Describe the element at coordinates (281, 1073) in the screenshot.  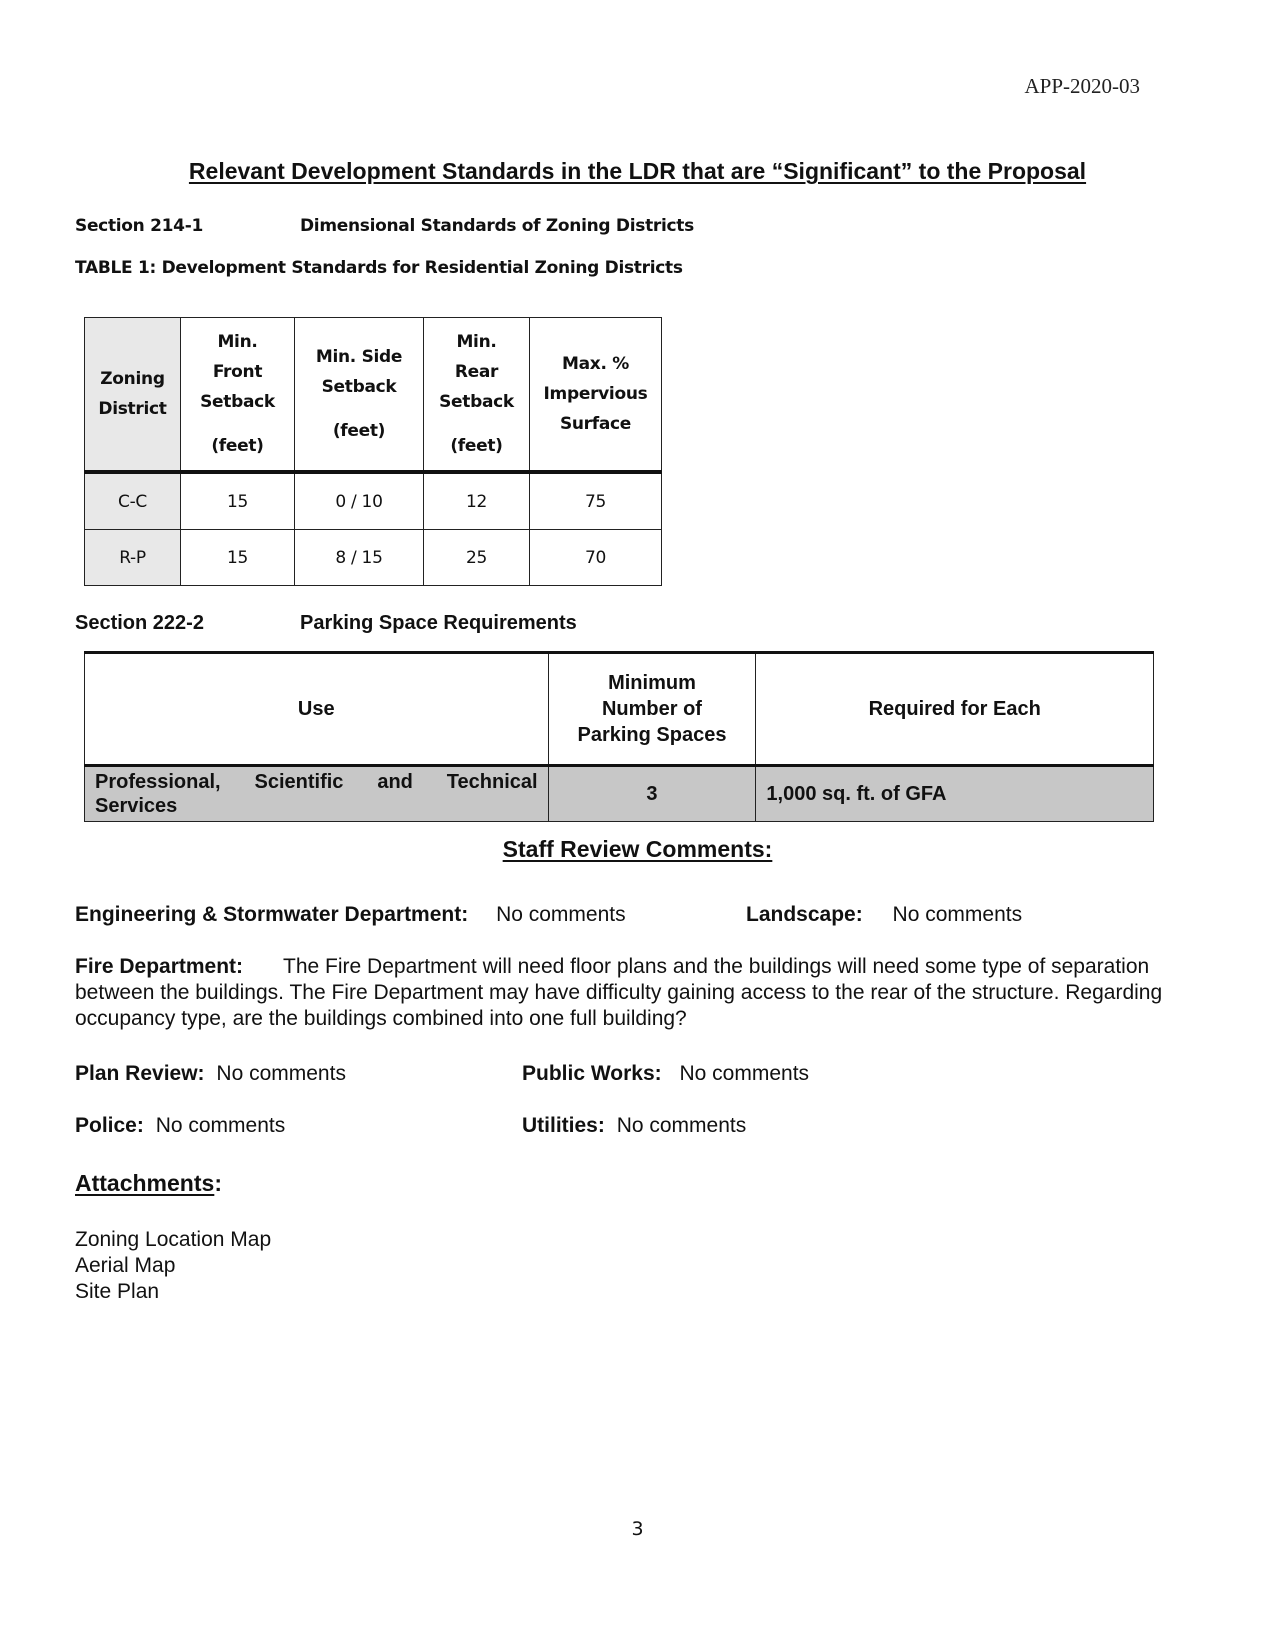
I see `plan-review-value: No comments` at that location.